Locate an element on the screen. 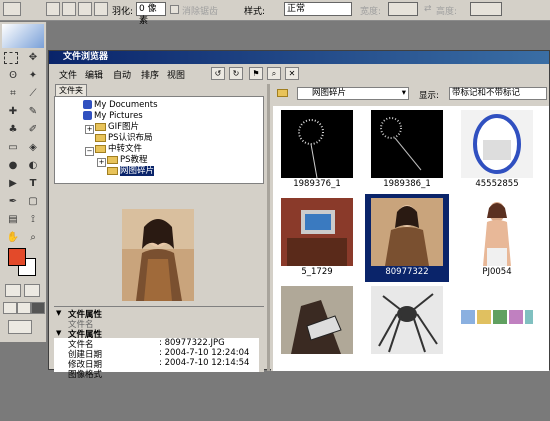 The image size is (550, 421). thumbnail-item-selected: 80977322 is located at coordinates (407, 238).